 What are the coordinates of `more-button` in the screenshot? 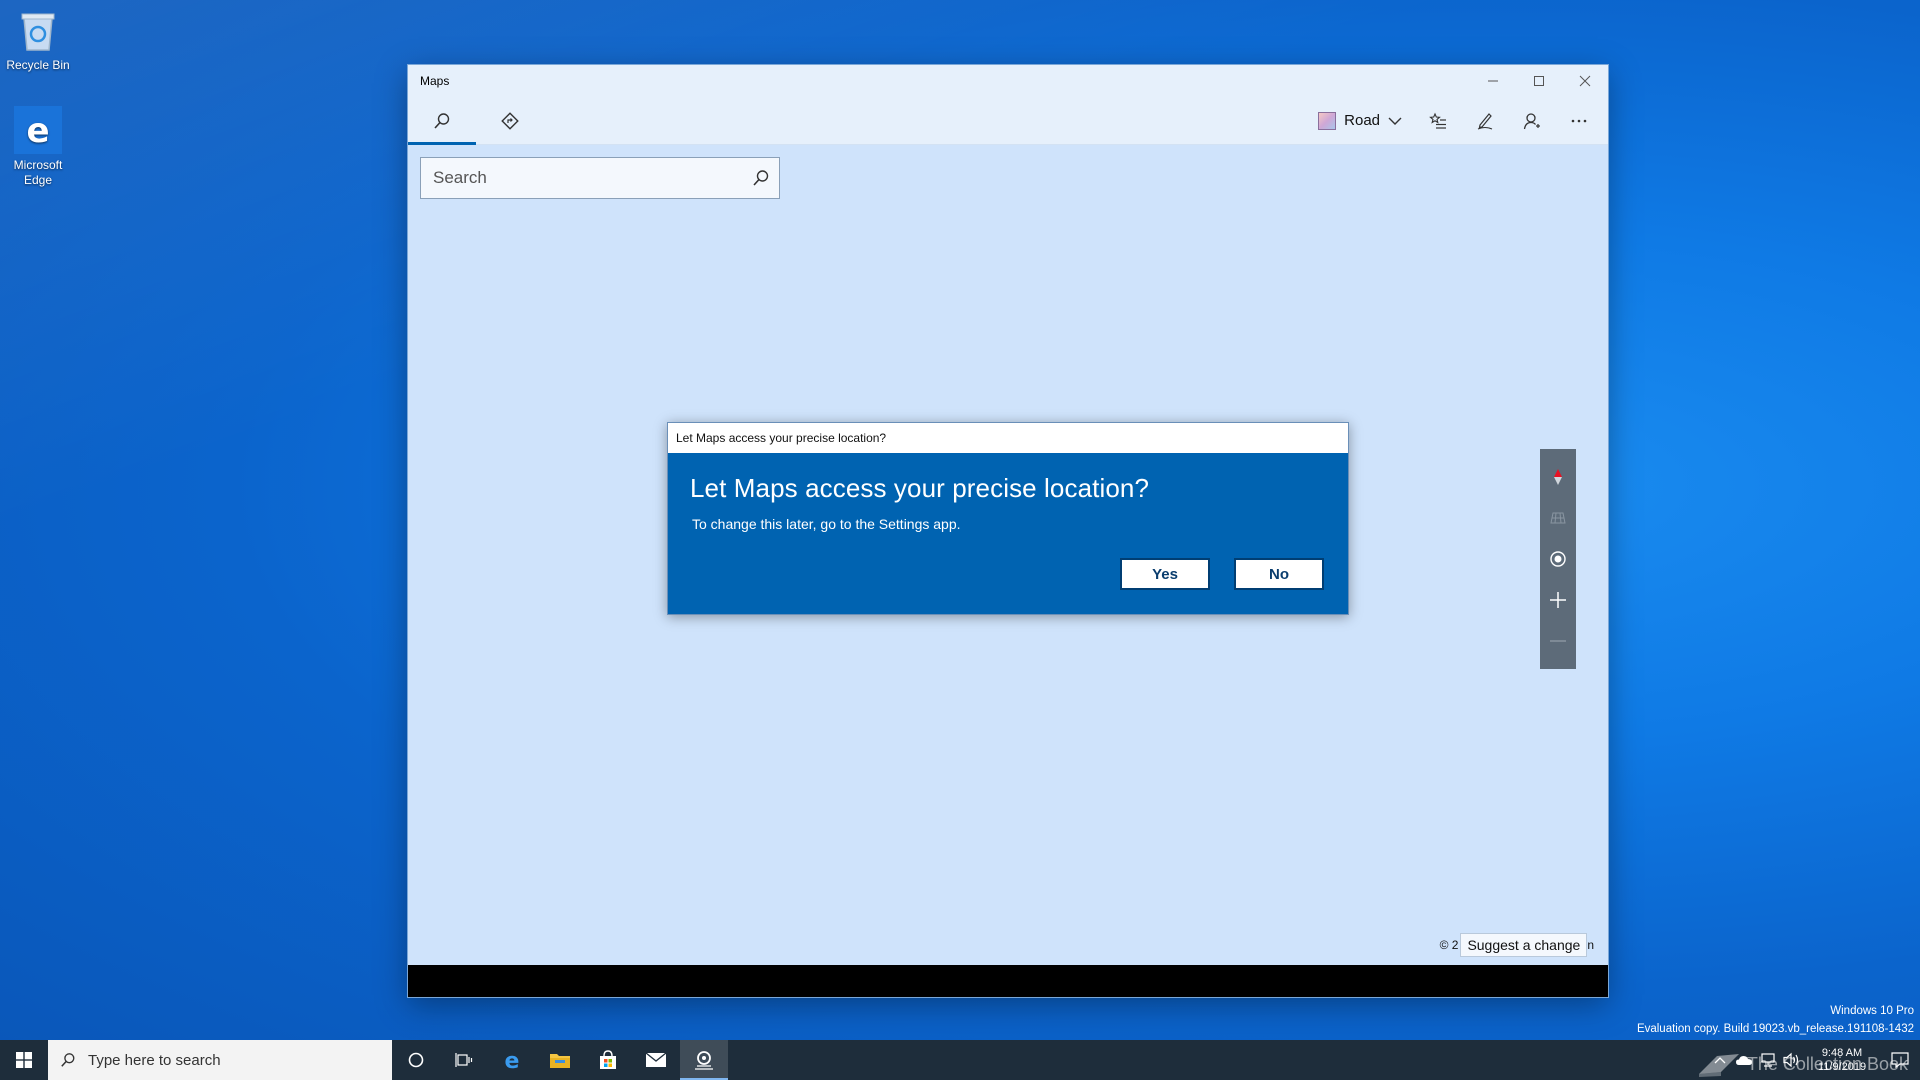 It's located at (1578, 121).